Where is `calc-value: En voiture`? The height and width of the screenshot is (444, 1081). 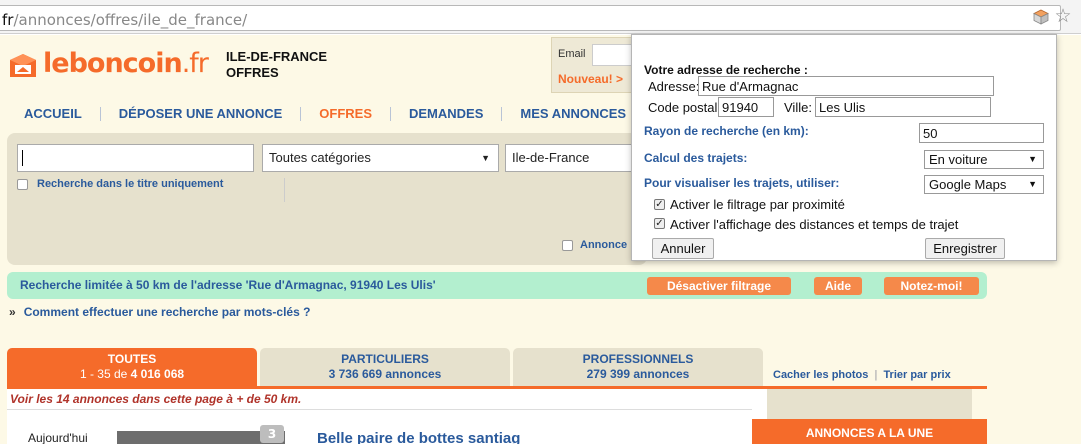 calc-value: En voiture is located at coordinates (958, 159).